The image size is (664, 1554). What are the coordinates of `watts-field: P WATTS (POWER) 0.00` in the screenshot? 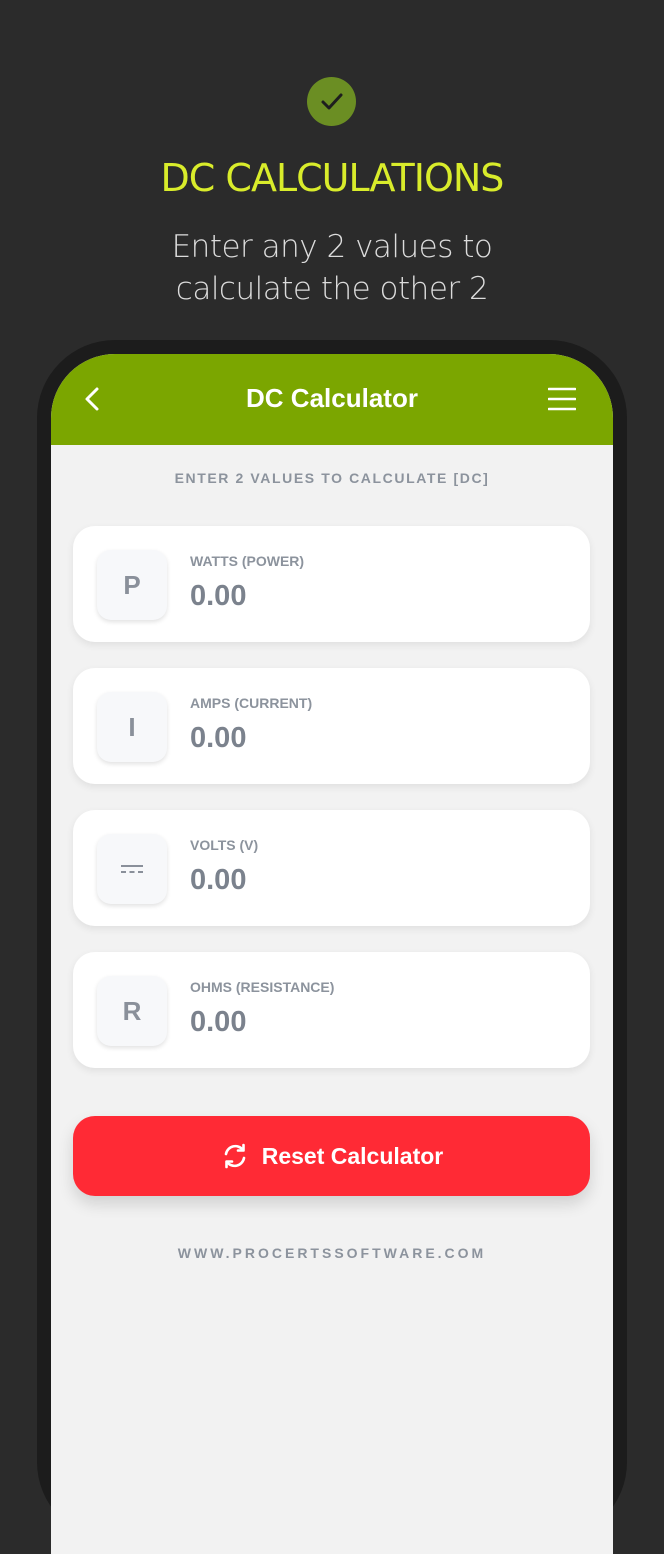 It's located at (331, 584).